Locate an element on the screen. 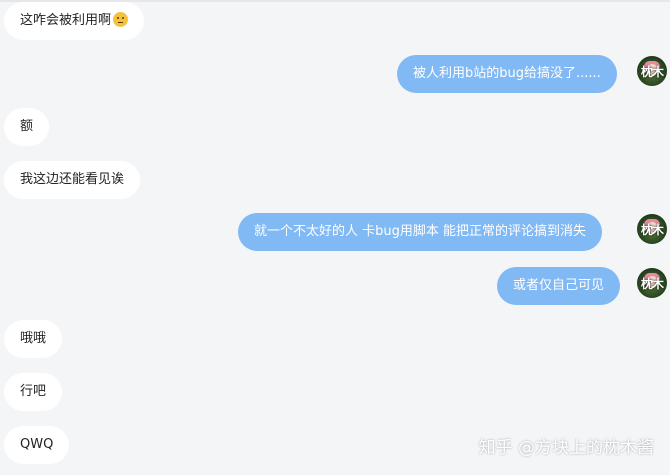 This screenshot has width=670, height=475. message-bubble-incoming: 哦哦 is located at coordinates (33, 339).